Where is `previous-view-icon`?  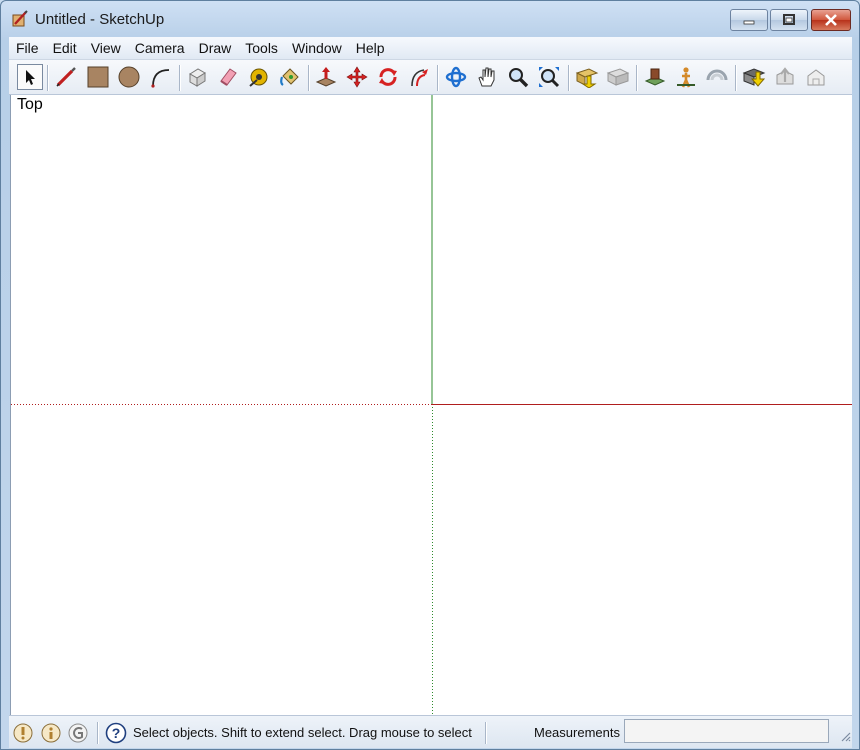
previous-view-icon is located at coordinates (587, 78).